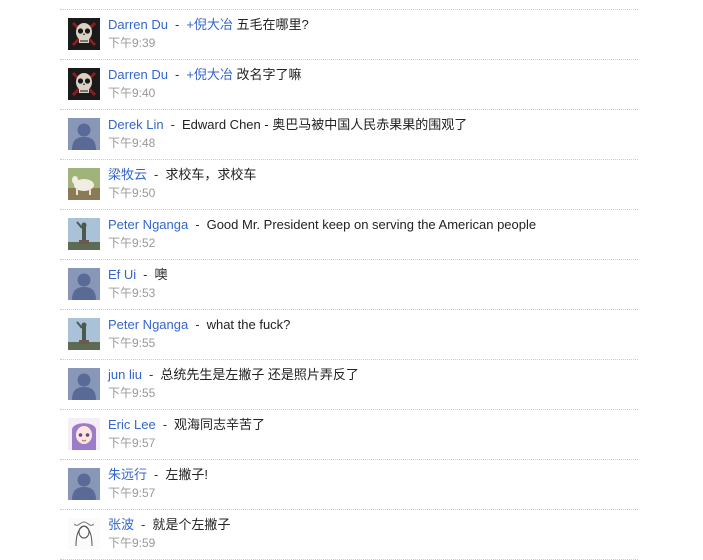  Describe the element at coordinates (349, 35) in the screenshot. I see `comment-row: Darren Du - +倪大冶 五毛在哪里? 下午9:39` at that location.